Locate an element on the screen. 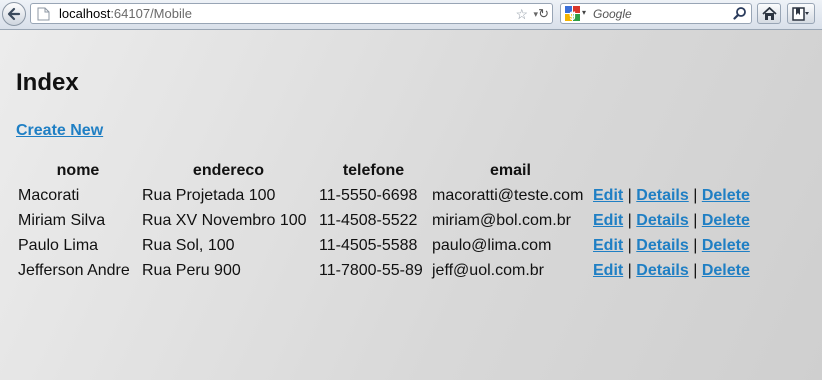 This screenshot has width=822, height=380. browser-toolbar: localhost:64107/Mobile ☆ ▾ ↻ g ▾ is located at coordinates (411, 15).